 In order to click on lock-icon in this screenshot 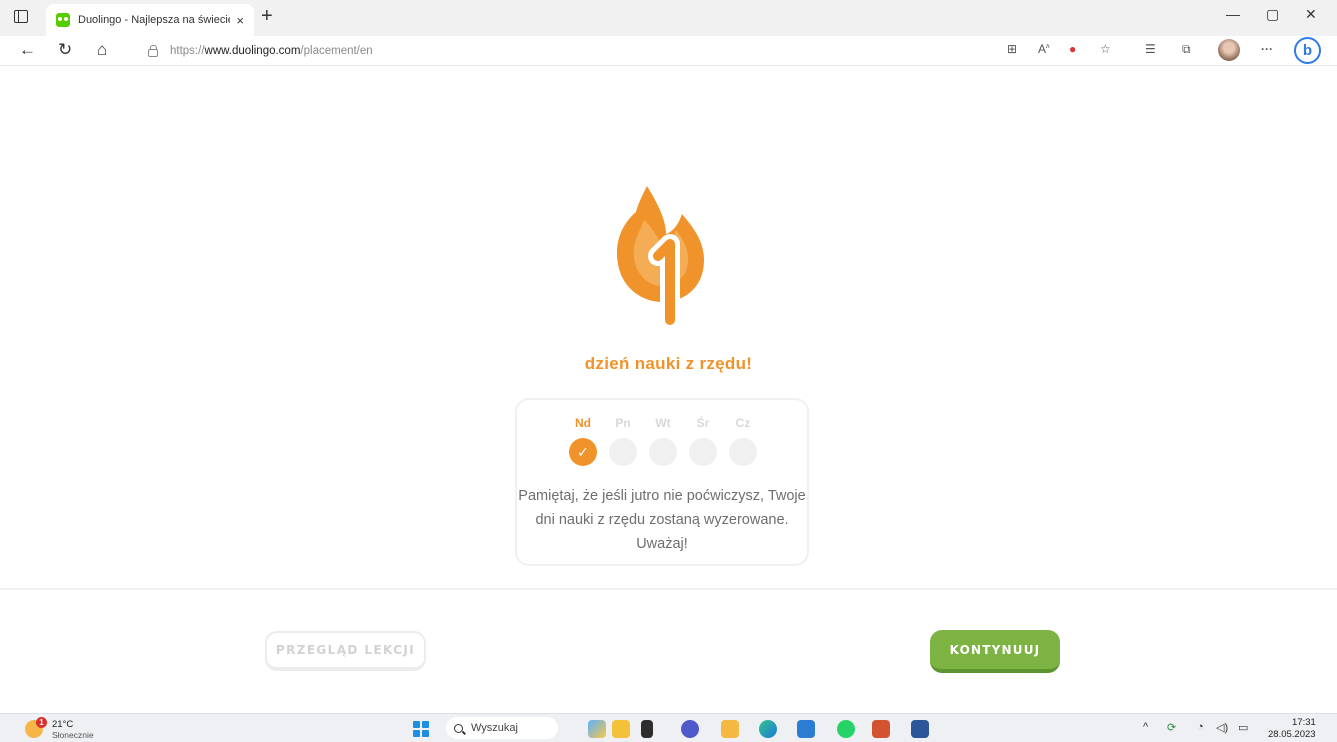, I will do `click(153, 51)`.